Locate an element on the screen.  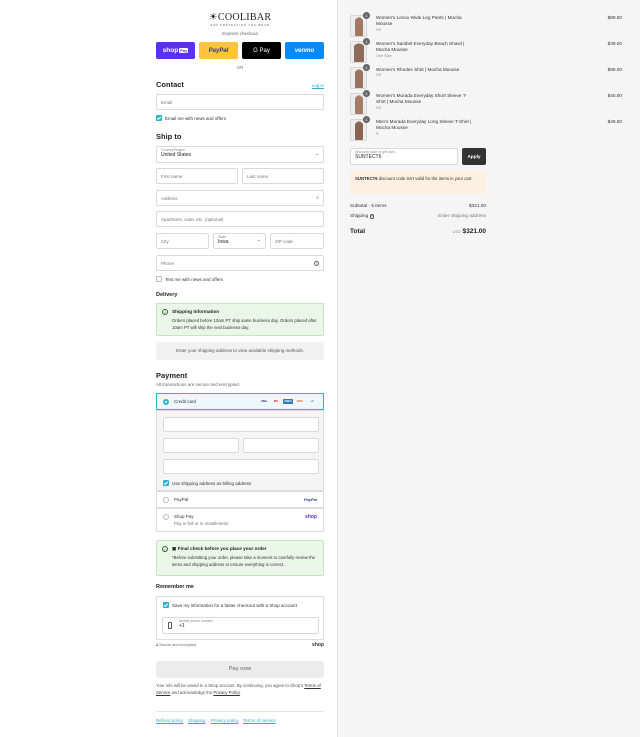
subtotal-label: Subtotal · 5 items is located at coordinates (368, 205).